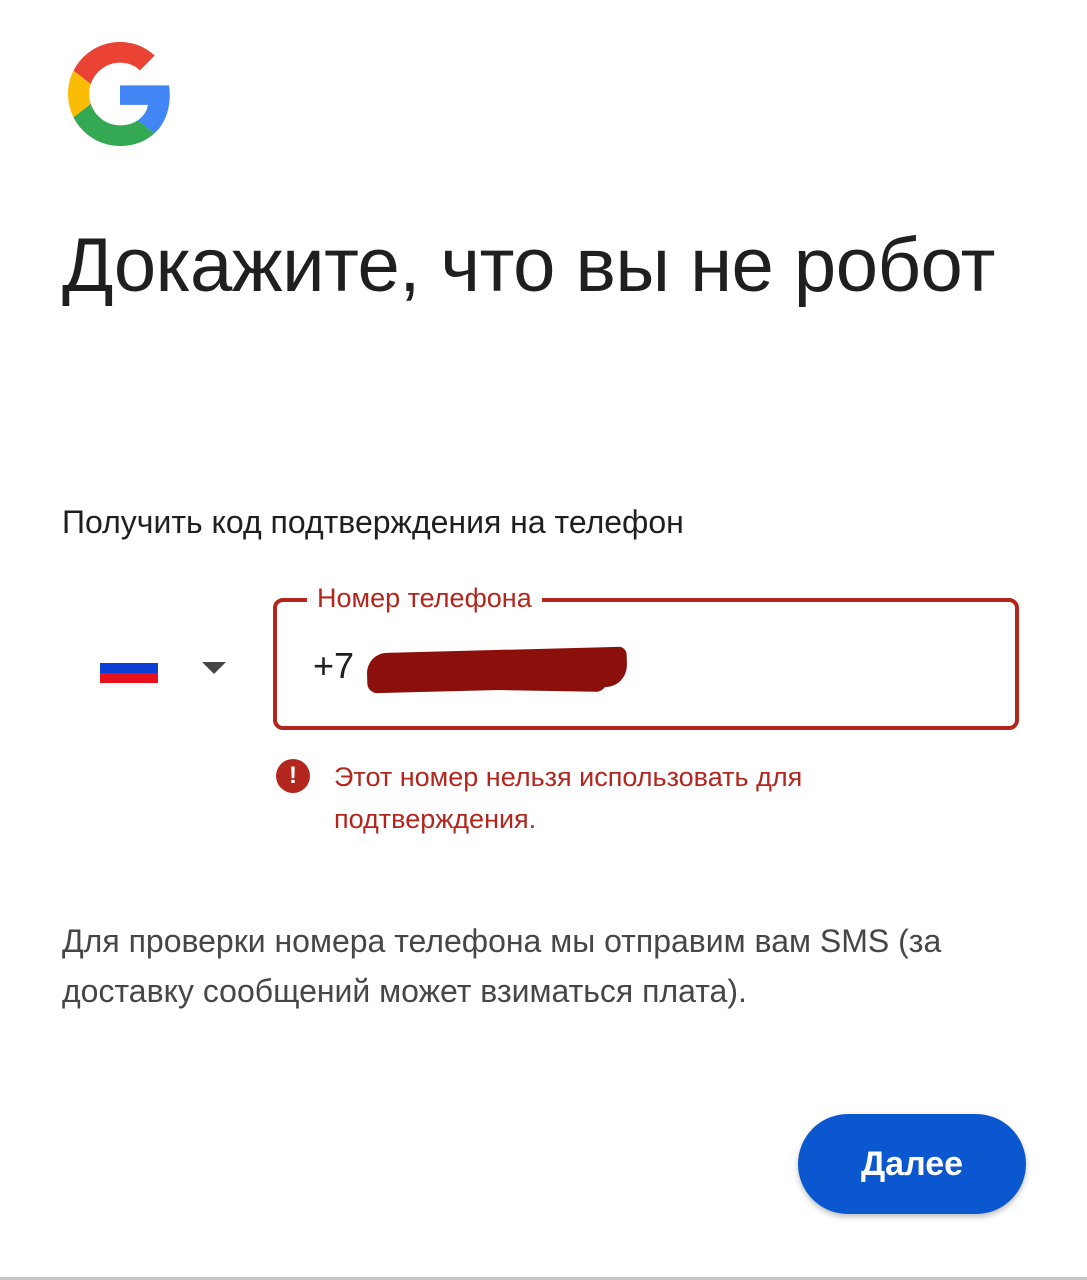  Describe the element at coordinates (214, 668) in the screenshot. I see `caret-down-icon` at that location.